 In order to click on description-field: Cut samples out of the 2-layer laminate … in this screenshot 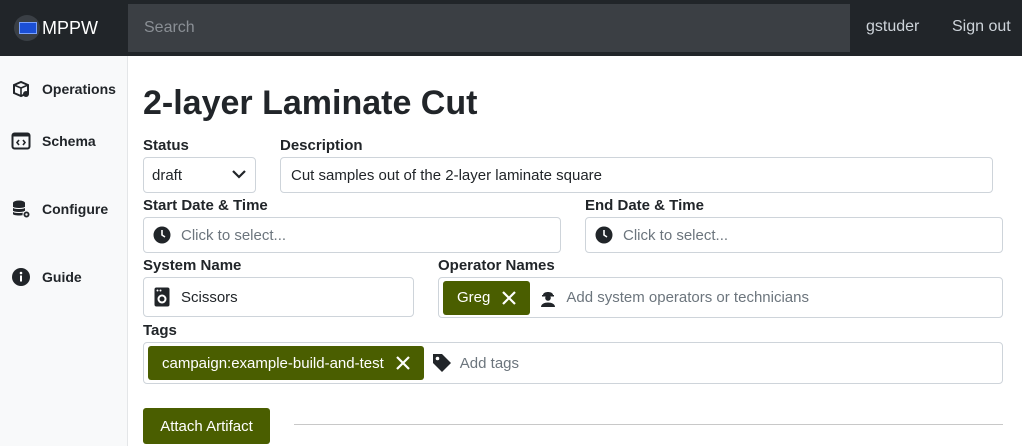, I will do `click(636, 175)`.